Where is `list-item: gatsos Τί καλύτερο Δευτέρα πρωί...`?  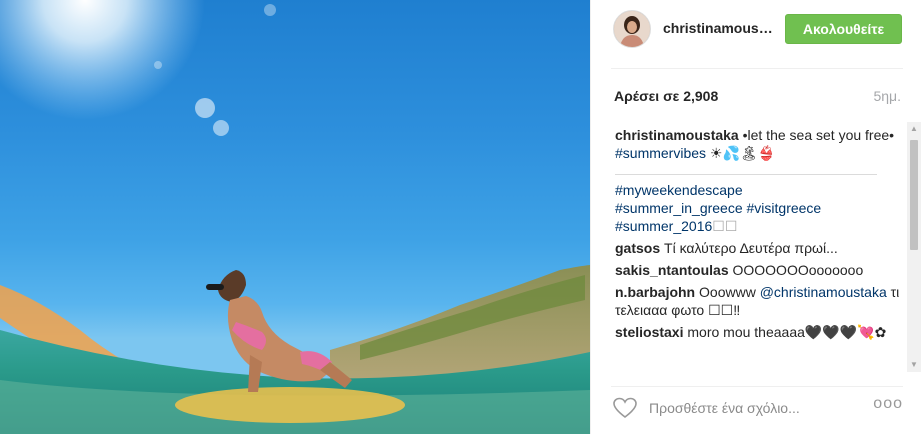
list-item: gatsos Τί καλύτερο Δευτέρα πρωί... is located at coordinates (760, 248).